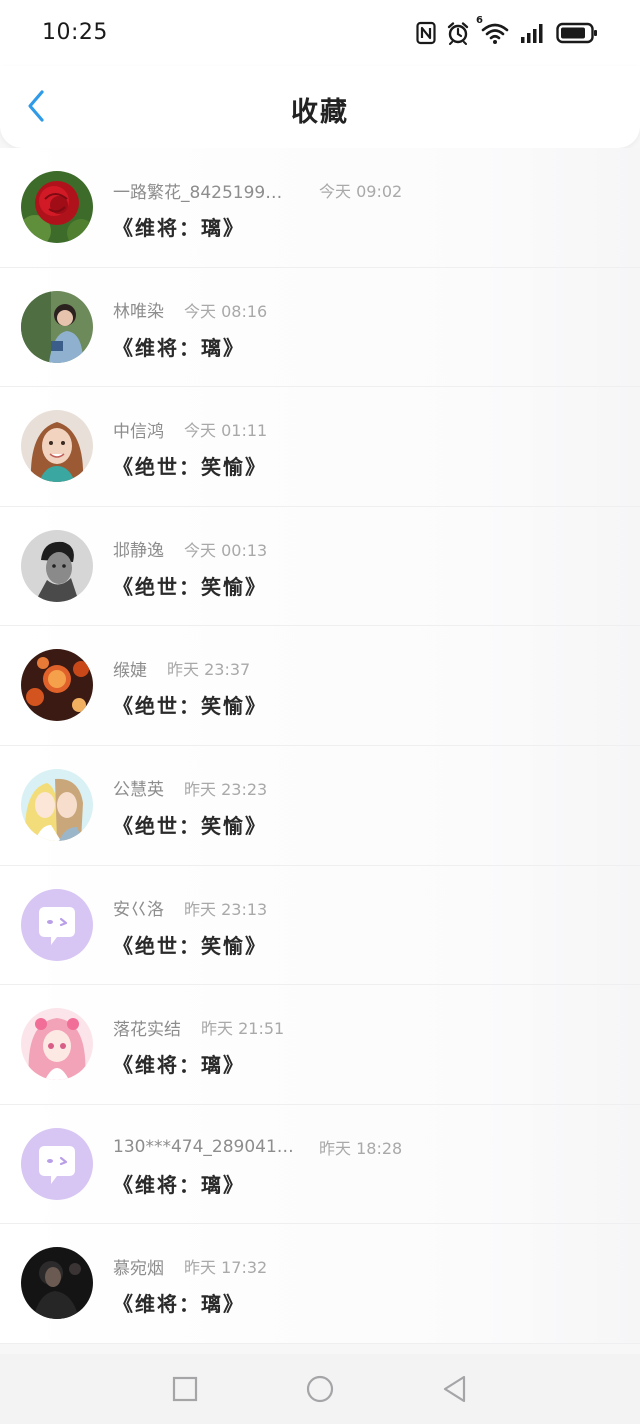 The height and width of the screenshot is (1424, 640). What do you see at coordinates (226, 431) in the screenshot?
I see `timestamp: 今天 01:11` at bounding box center [226, 431].